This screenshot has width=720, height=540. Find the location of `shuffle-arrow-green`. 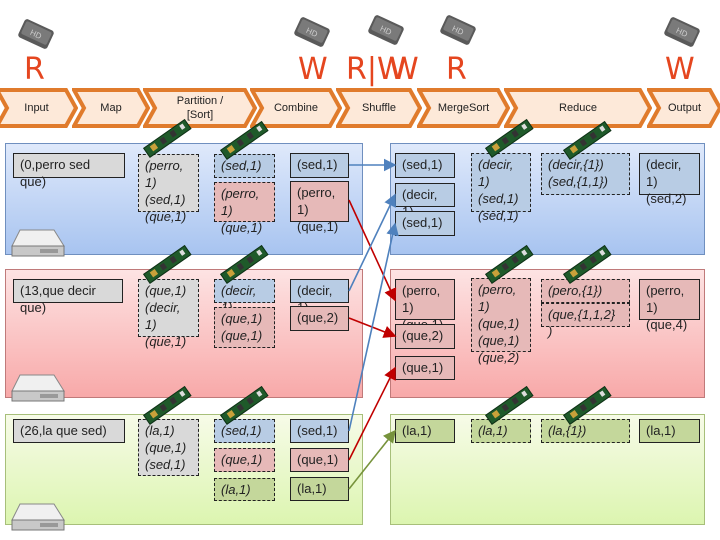

shuffle-arrow-green is located at coordinates (372, 459).